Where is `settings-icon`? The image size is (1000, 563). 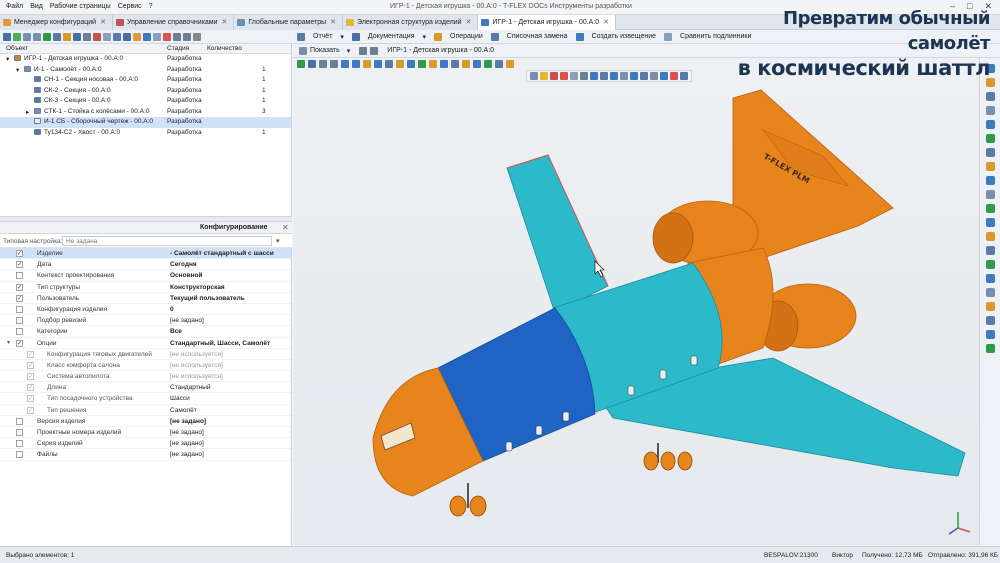 settings-icon is located at coordinates (197, 36).